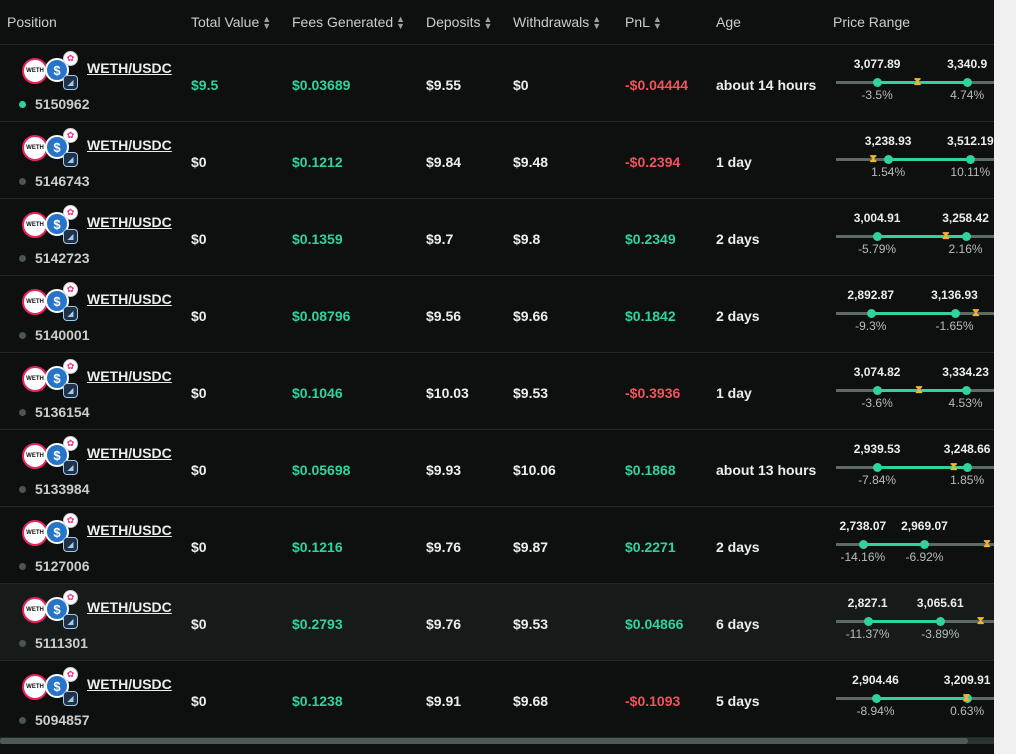 This screenshot has height=754, width=1016. What do you see at coordinates (888, 141) in the screenshot?
I see `range-low-price: 3,238.93` at bounding box center [888, 141].